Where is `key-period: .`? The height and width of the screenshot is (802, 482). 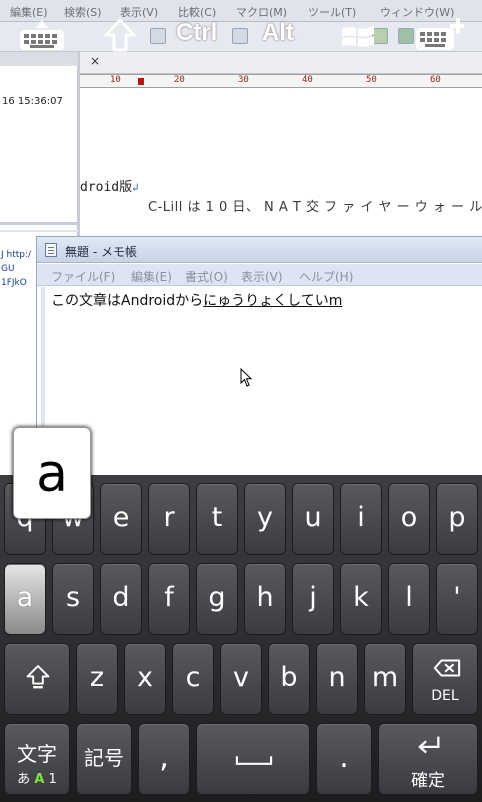 key-period: . is located at coordinates (344, 759).